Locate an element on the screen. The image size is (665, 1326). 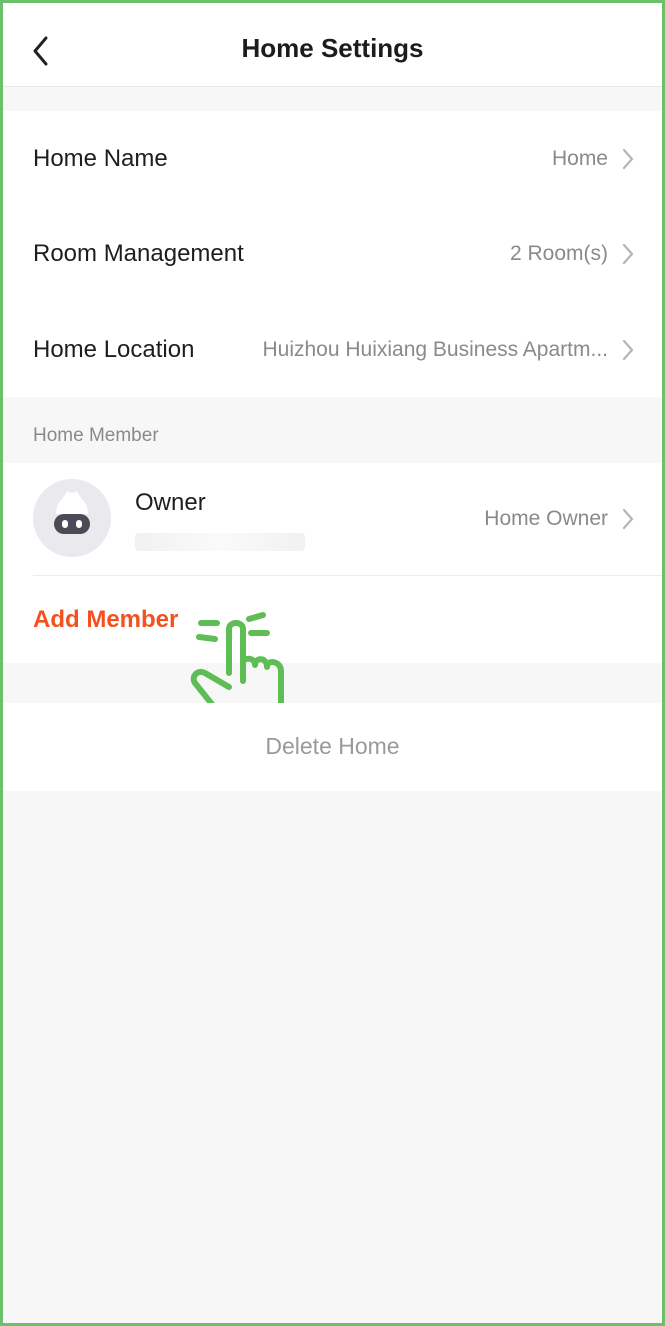
page-title: Home Settings is located at coordinates (332, 48).